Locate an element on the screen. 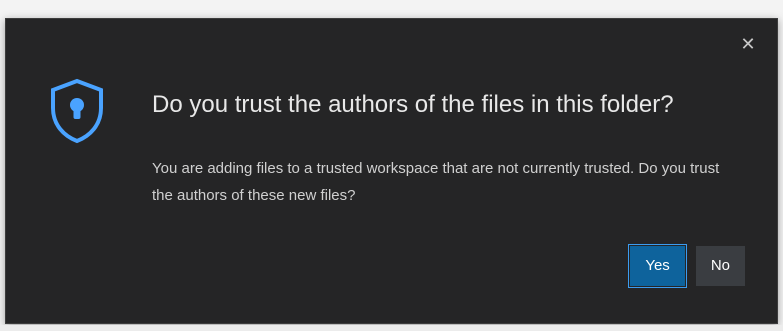 This screenshot has height=331, width=783. bottom-rule is located at coordinates (391, 328).